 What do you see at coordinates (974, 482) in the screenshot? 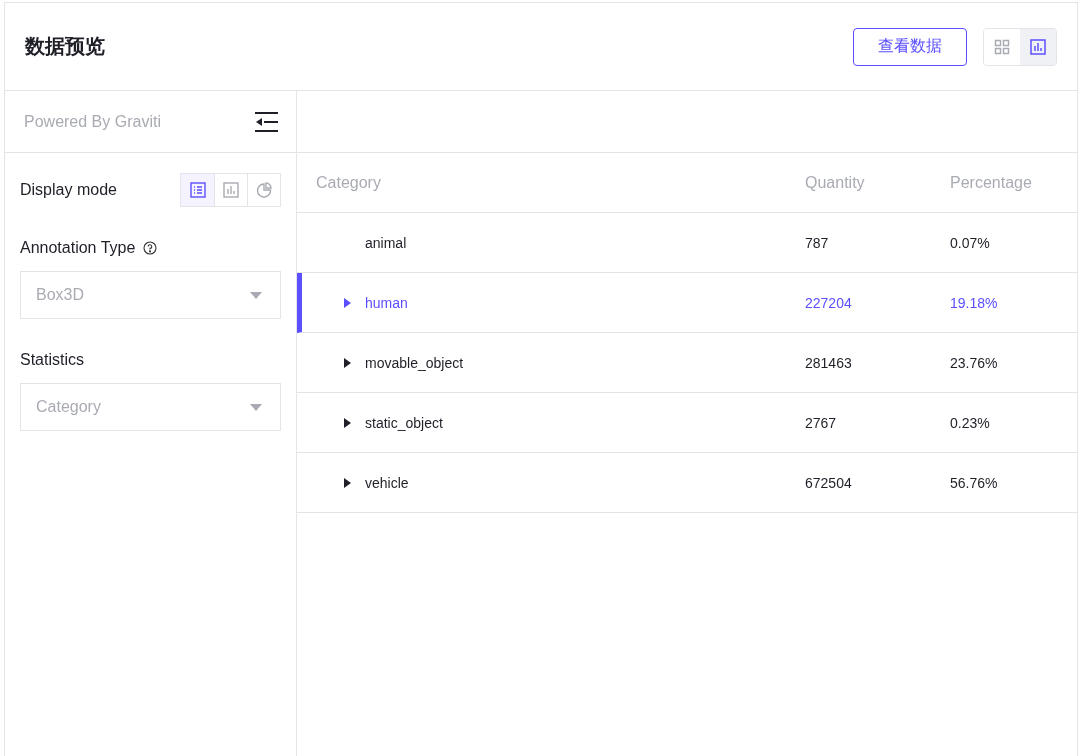
I see `table-cell-text: 56.76%` at bounding box center [974, 482].